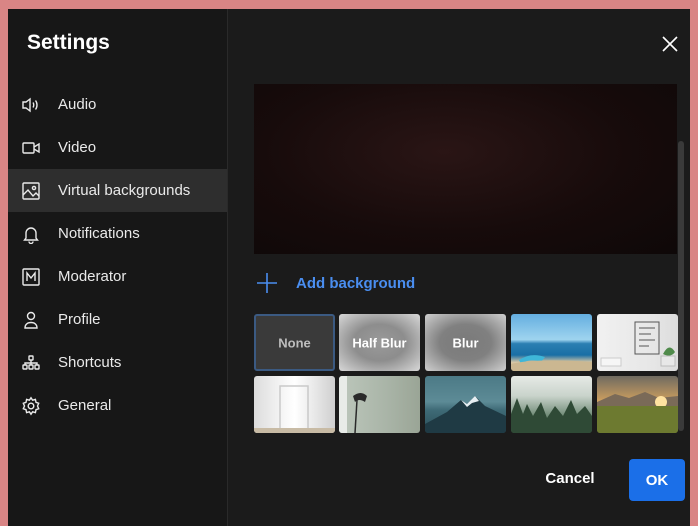 The width and height of the screenshot is (698, 526). What do you see at coordinates (31, 363) in the screenshot?
I see `shortcuts-icon` at bounding box center [31, 363].